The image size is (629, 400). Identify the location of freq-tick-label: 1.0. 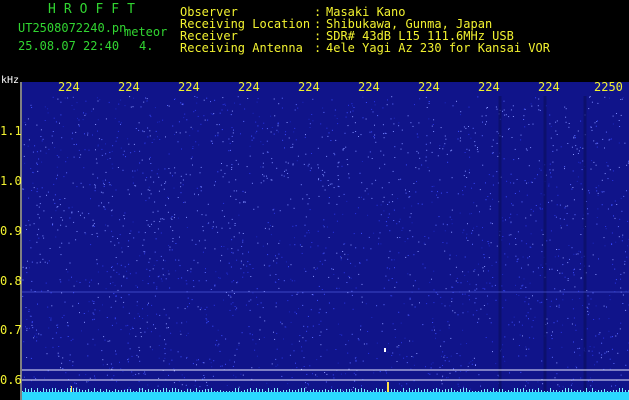
(11, 181).